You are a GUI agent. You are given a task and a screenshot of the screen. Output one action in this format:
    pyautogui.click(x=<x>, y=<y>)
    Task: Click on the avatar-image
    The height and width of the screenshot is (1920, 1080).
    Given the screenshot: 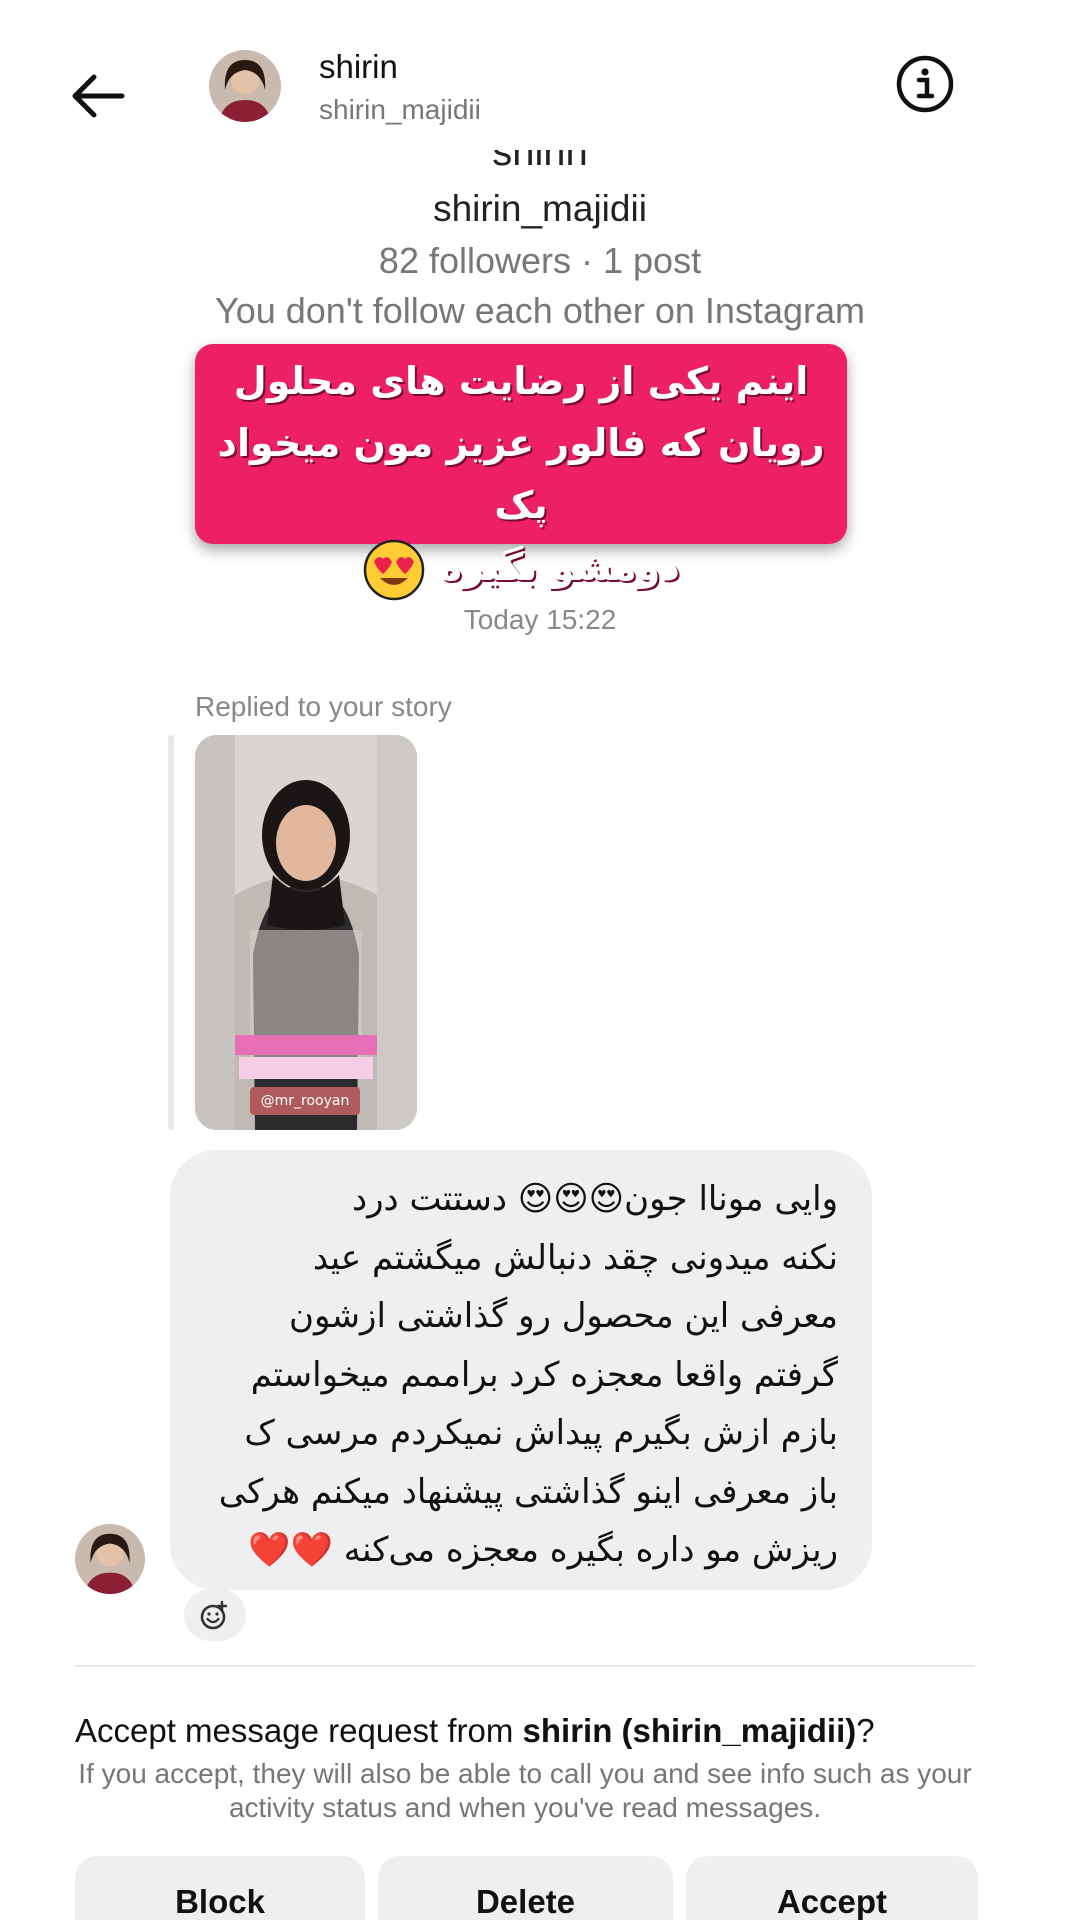 What is the action you would take?
    pyautogui.click(x=245, y=86)
    